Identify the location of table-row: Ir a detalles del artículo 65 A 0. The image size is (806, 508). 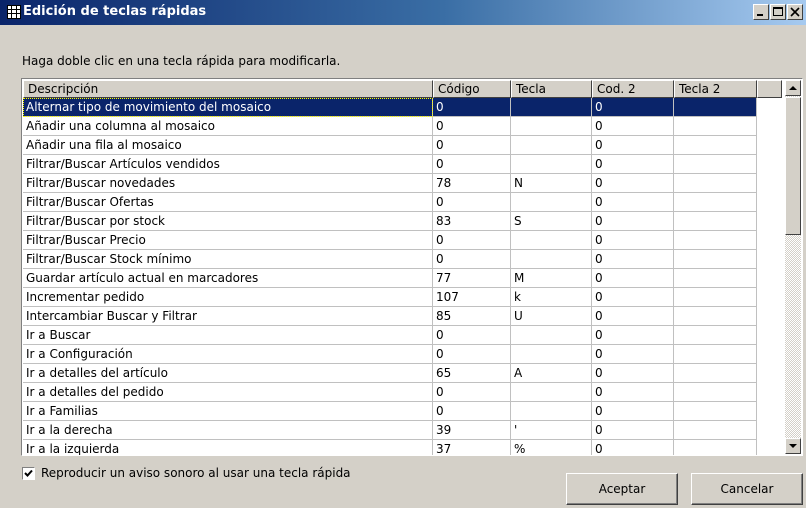
(391, 373).